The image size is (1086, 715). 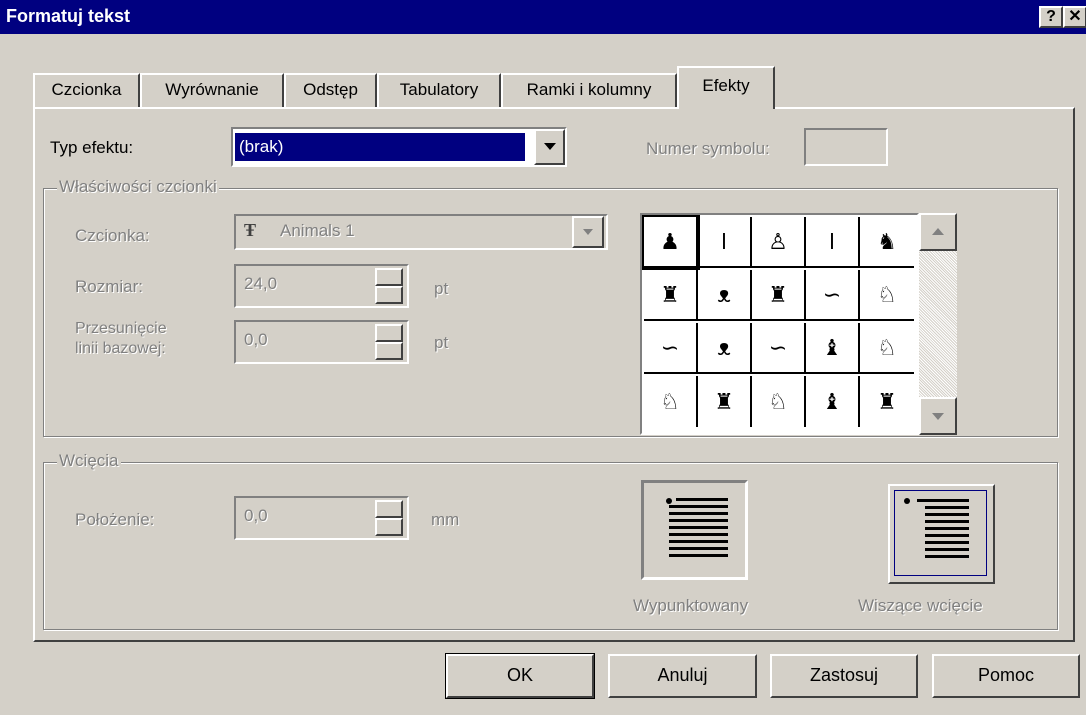 I want to click on hanging-indent-label: Wiszące wcięcie, so click(x=920, y=605).